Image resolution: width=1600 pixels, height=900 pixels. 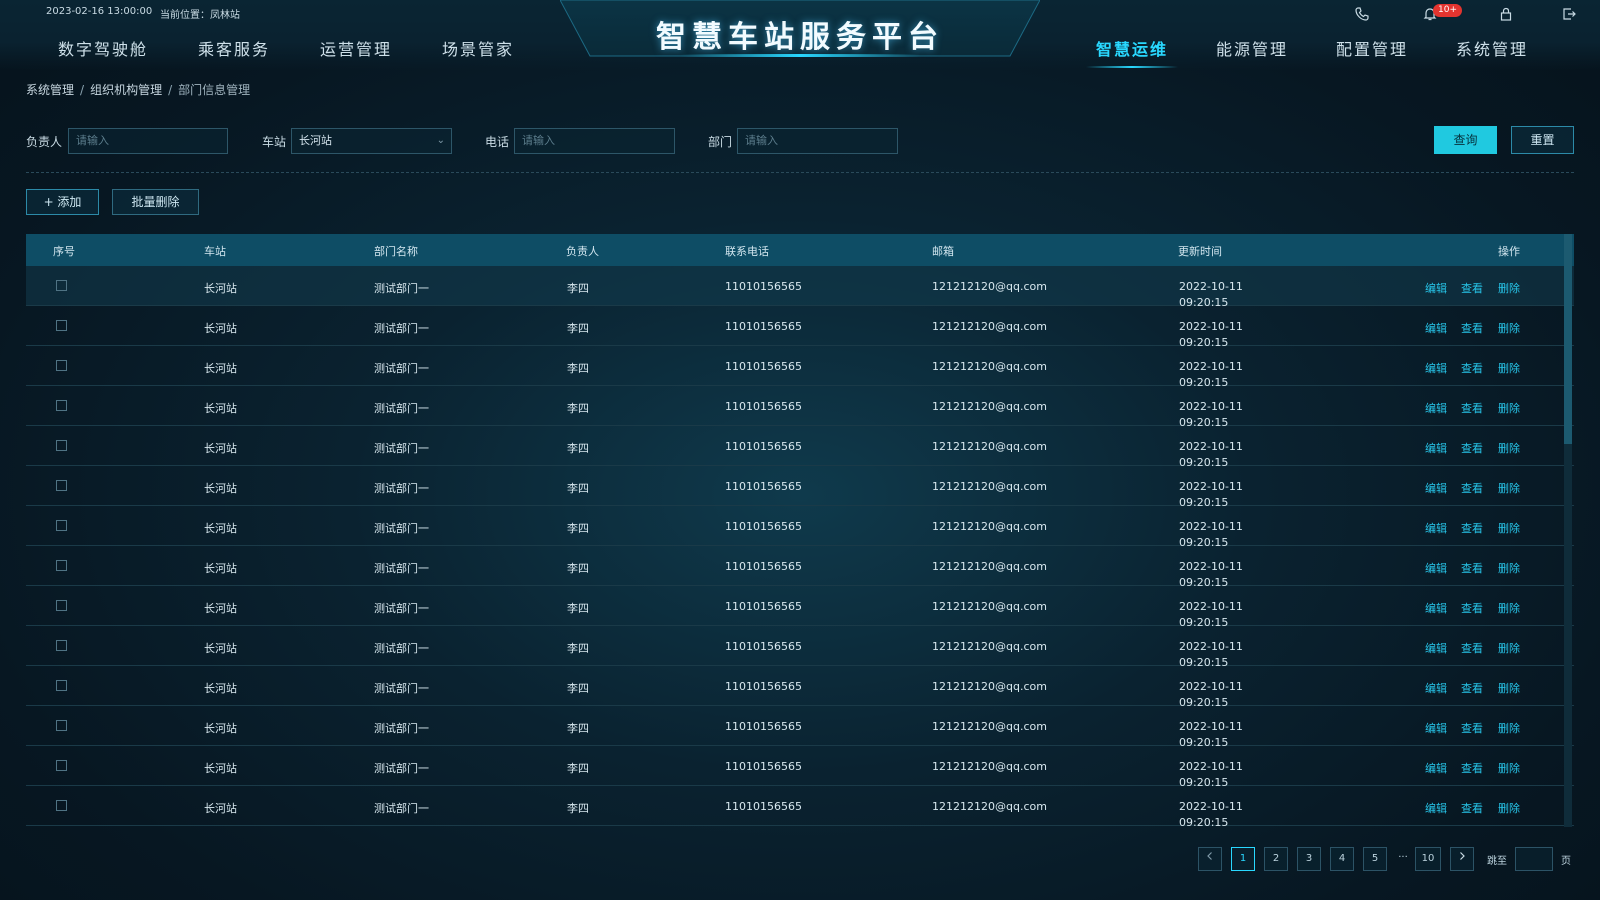 What do you see at coordinates (1568, 339) in the screenshot?
I see `table-scroll-thumb` at bounding box center [1568, 339].